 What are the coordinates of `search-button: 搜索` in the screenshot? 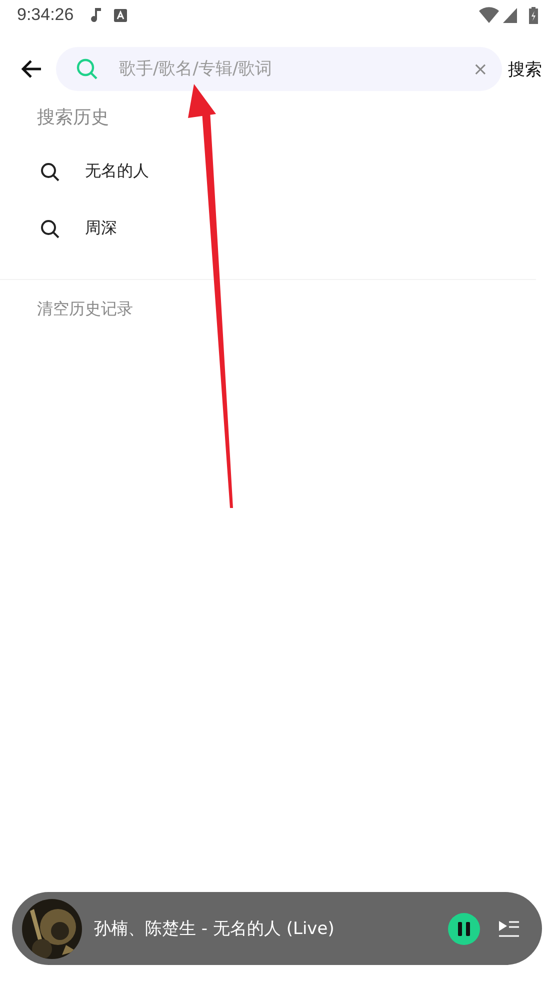 It's located at (525, 69).